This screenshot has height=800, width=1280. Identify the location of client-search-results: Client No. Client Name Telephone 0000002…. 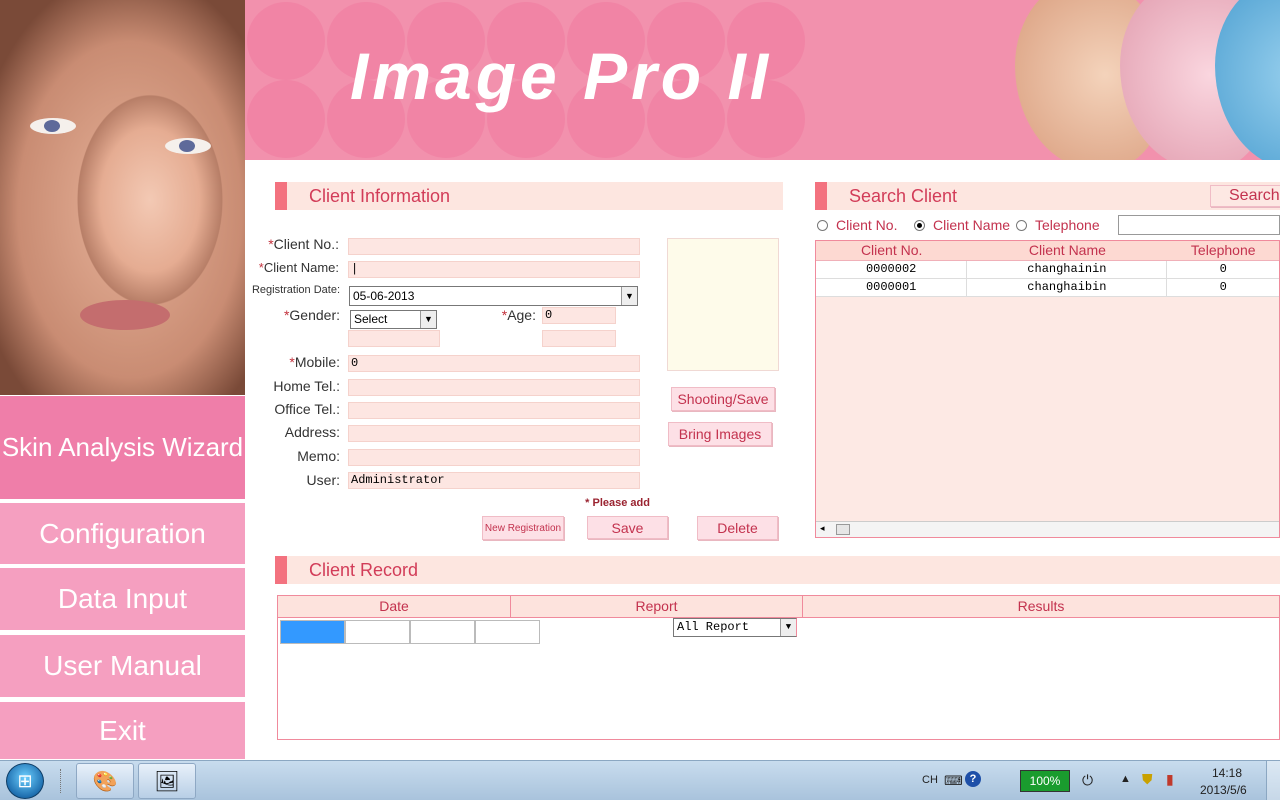
(1047, 389).